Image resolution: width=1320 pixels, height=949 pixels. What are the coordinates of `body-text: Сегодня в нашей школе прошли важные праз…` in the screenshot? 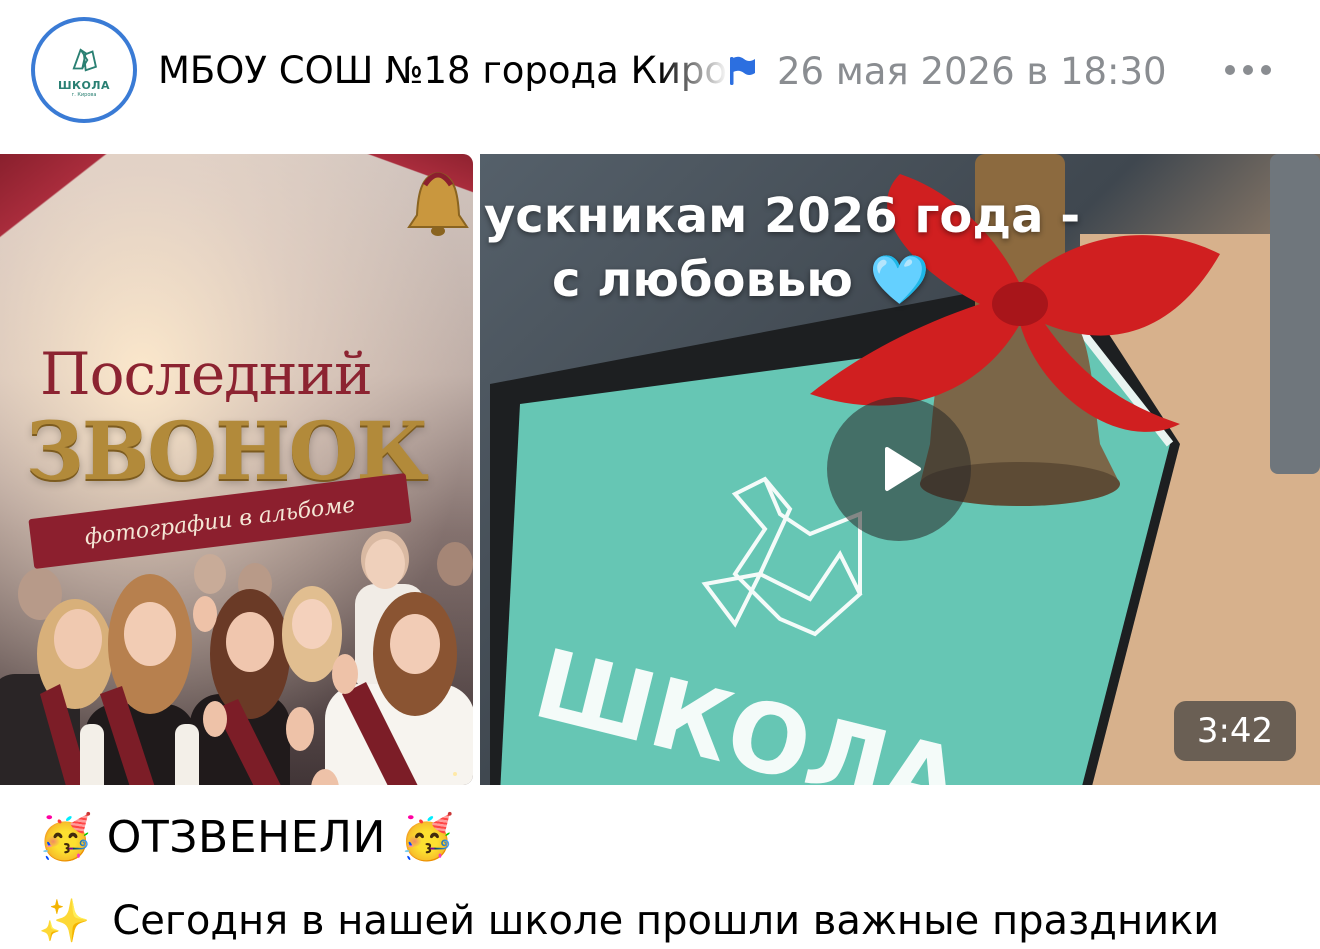 It's located at (666, 921).